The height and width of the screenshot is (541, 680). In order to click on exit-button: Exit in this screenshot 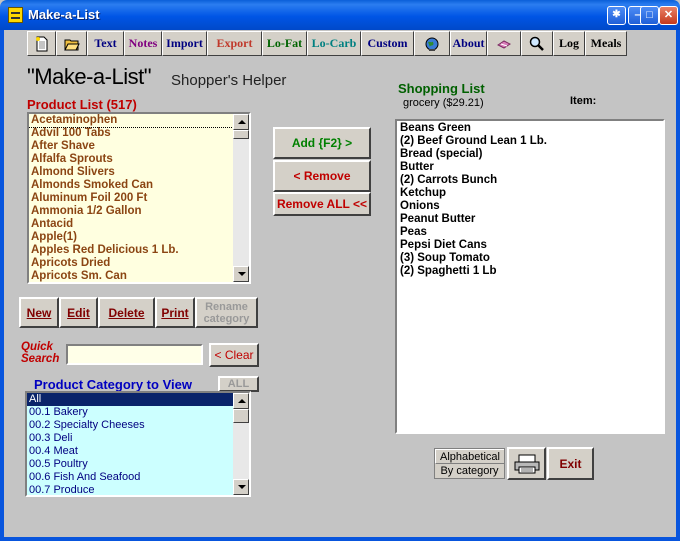, I will do `click(570, 463)`.